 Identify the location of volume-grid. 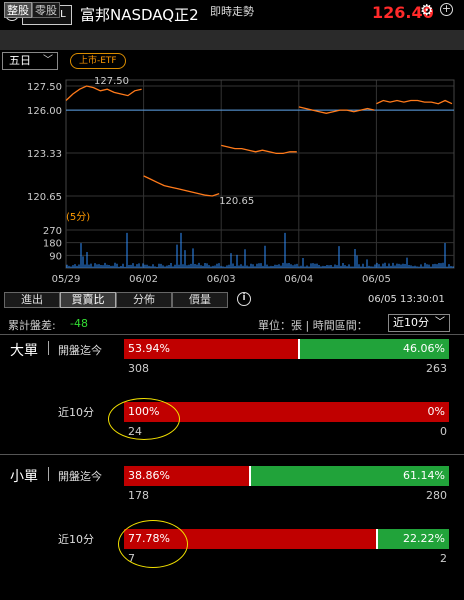
(260, 242).